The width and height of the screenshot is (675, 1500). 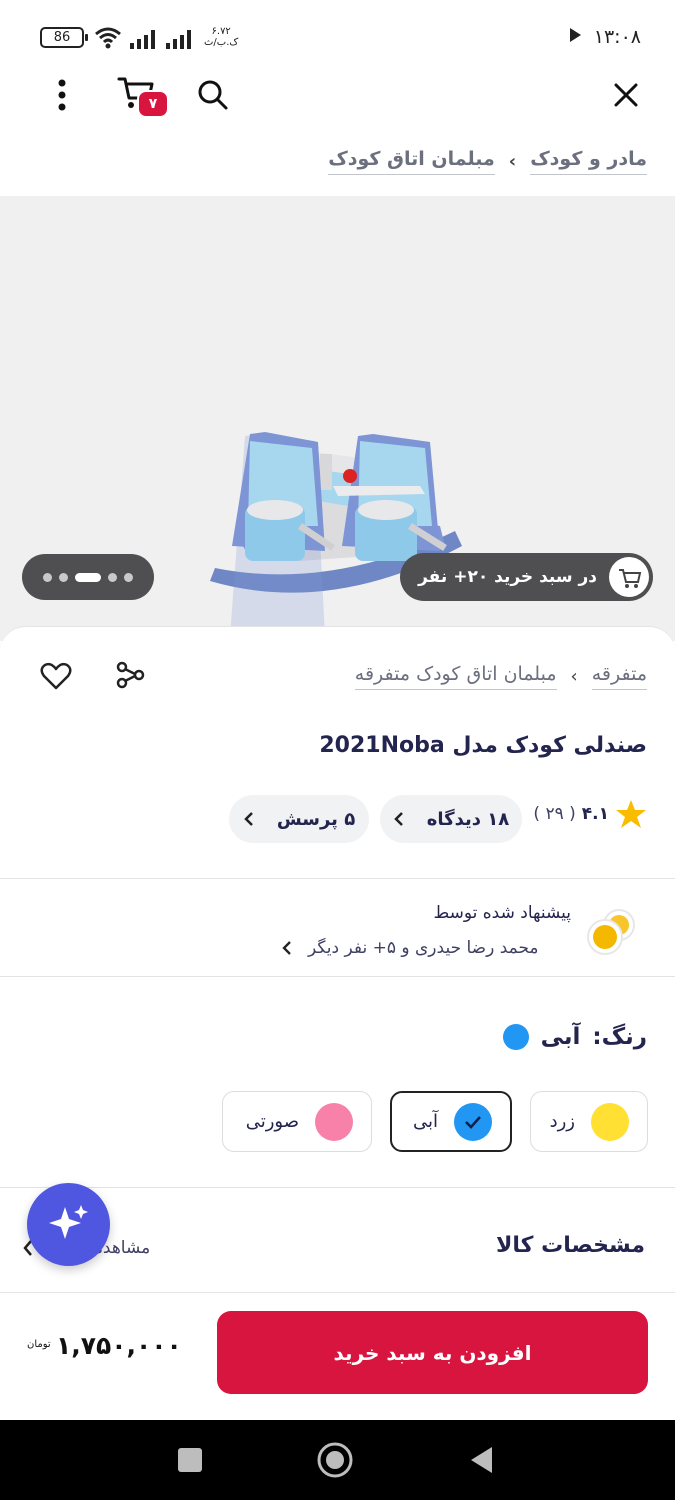 I want to click on cart-people-icon, so click(x=629, y=577).